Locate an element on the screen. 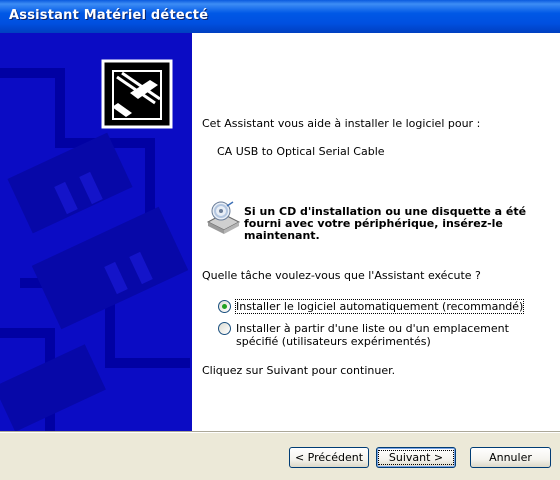 The image size is (560, 480). footer-divider-highlight is located at coordinates (280, 432).